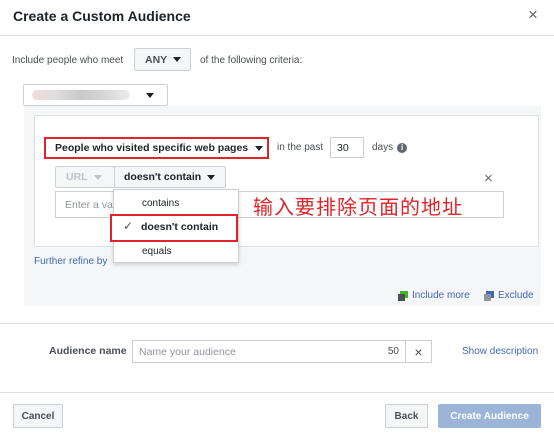 Image resolution: width=554 pixels, height=436 pixels. Describe the element at coordinates (176, 251) in the screenshot. I see `menu-item-equals: equals` at that location.